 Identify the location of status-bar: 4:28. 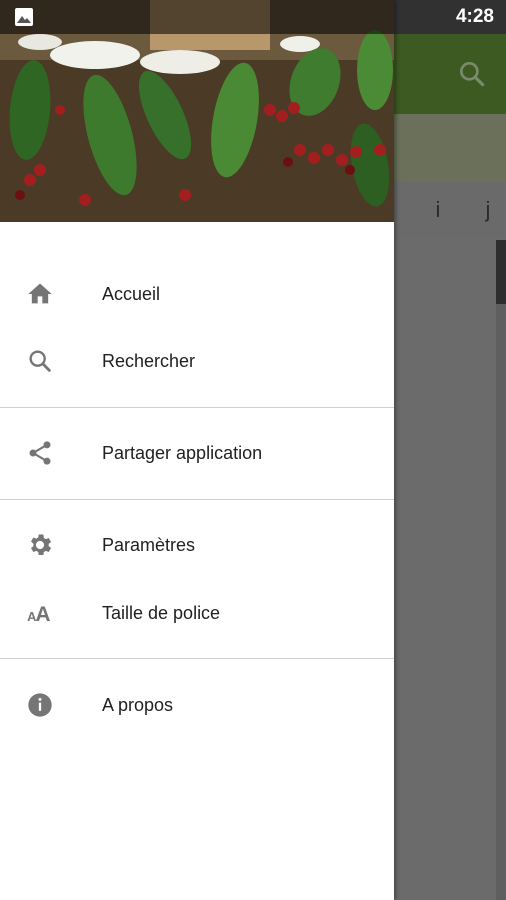
(253, 17).